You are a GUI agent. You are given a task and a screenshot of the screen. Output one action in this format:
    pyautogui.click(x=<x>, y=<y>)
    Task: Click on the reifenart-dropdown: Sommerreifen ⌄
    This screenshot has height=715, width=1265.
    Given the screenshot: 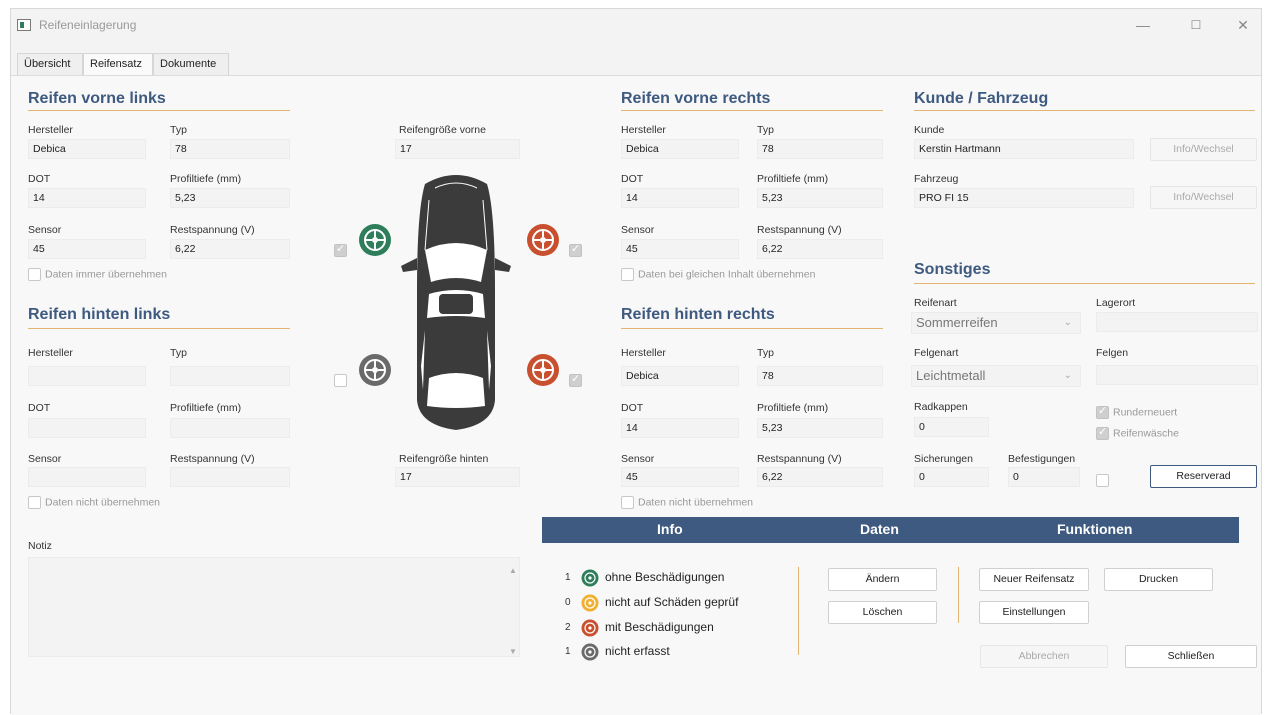 What is the action you would take?
    pyautogui.click(x=996, y=323)
    